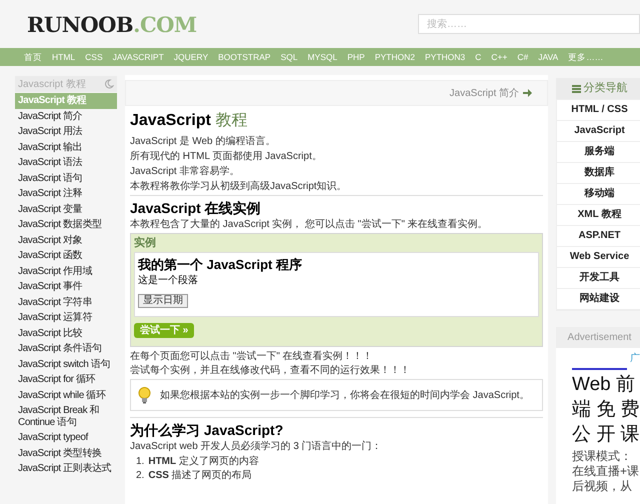  Describe the element at coordinates (207, 430) in the screenshot. I see `section-heading: 为什么学习 JavaScript?` at that location.